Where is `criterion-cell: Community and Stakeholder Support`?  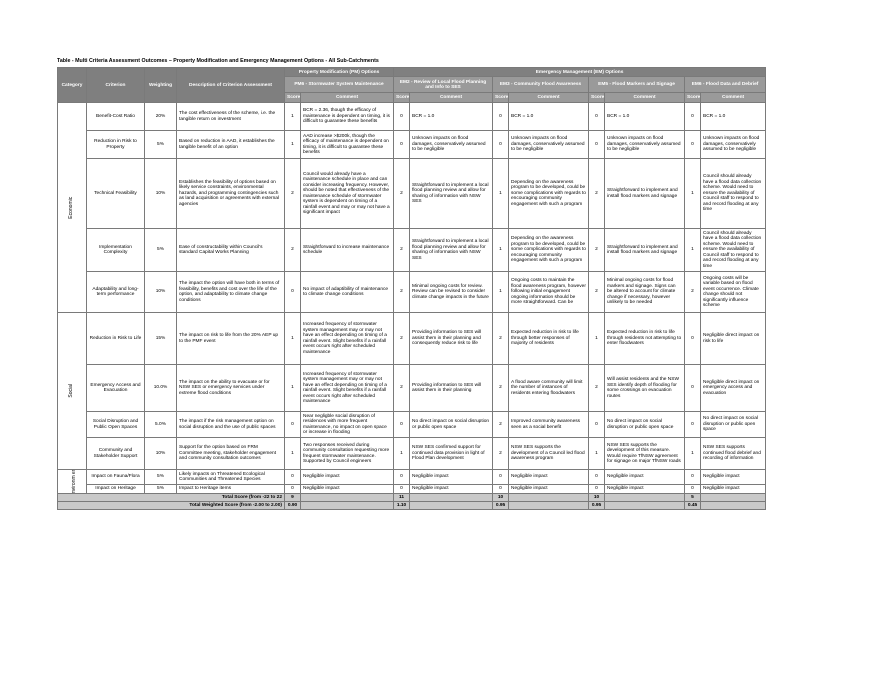
criterion-cell: Community and Stakeholder Support is located at coordinates (115, 453).